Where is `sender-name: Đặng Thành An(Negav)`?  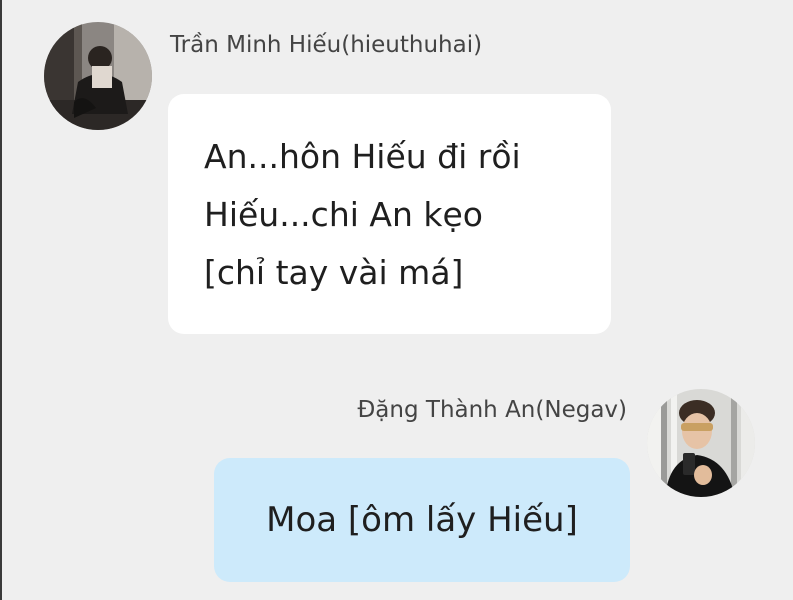 sender-name: Đặng Thành An(Negav) is located at coordinates (492, 410).